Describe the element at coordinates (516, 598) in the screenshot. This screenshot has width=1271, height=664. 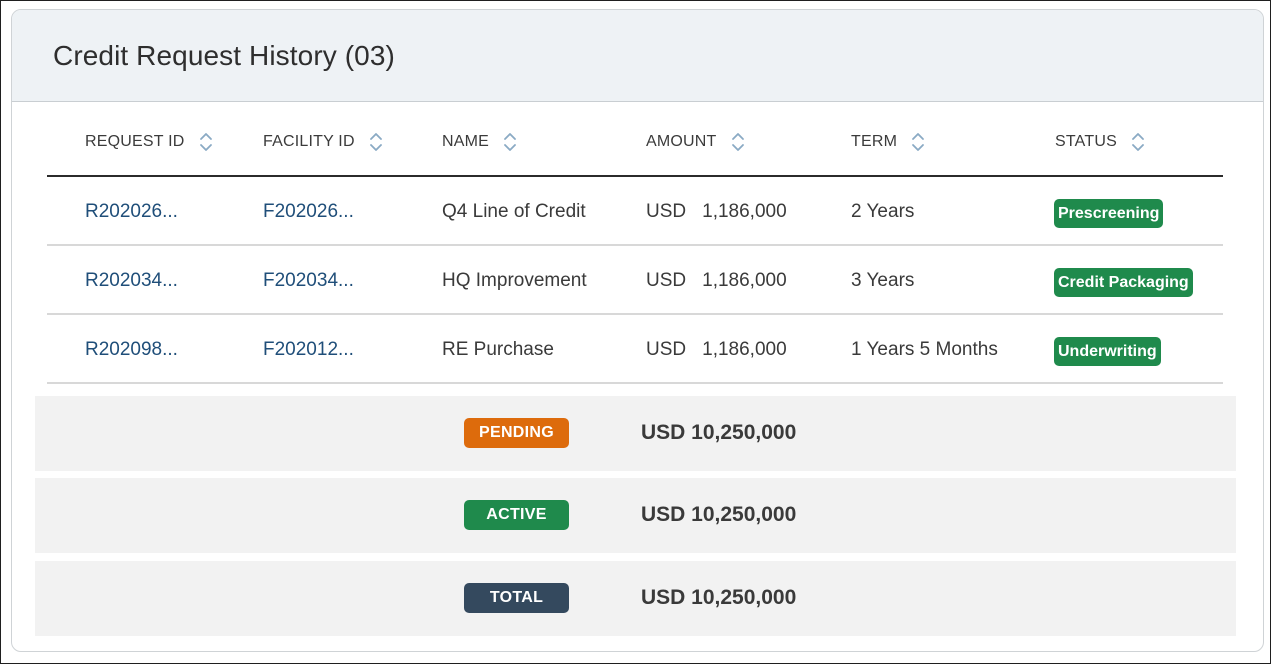
I see `total-badge: TOTAL` at that location.